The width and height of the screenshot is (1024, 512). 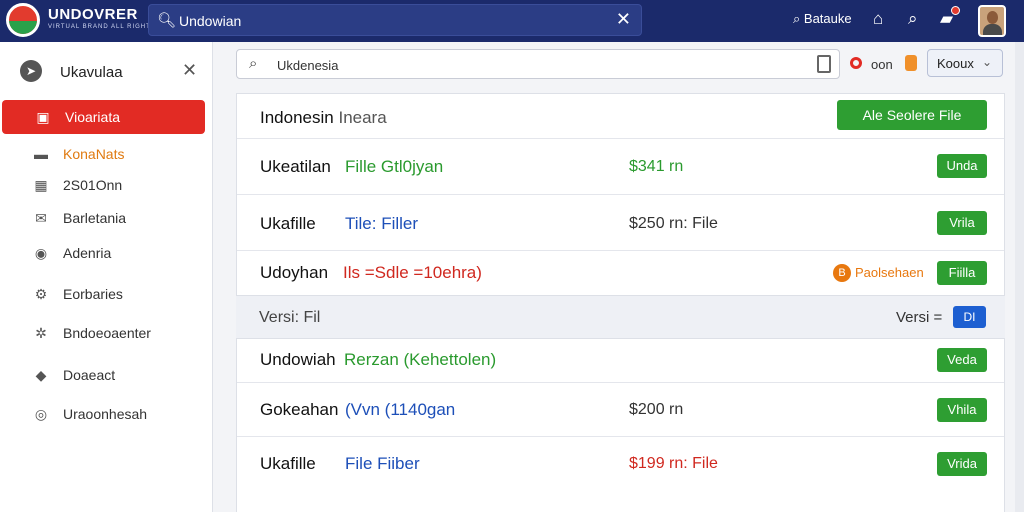 I want to click on row-action-button: Unda, so click(x=962, y=166).